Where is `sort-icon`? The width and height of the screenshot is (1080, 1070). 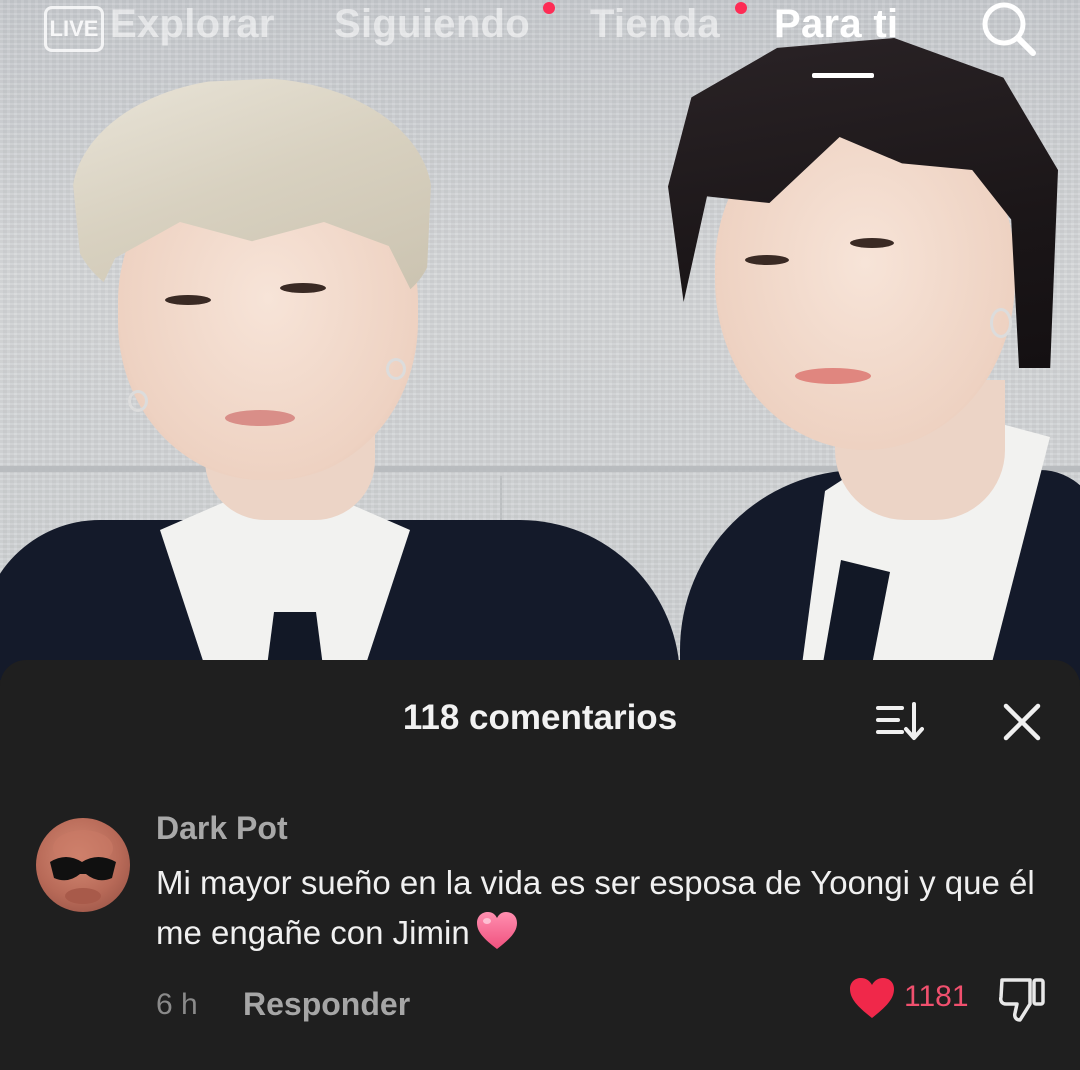
sort-icon is located at coordinates (900, 722).